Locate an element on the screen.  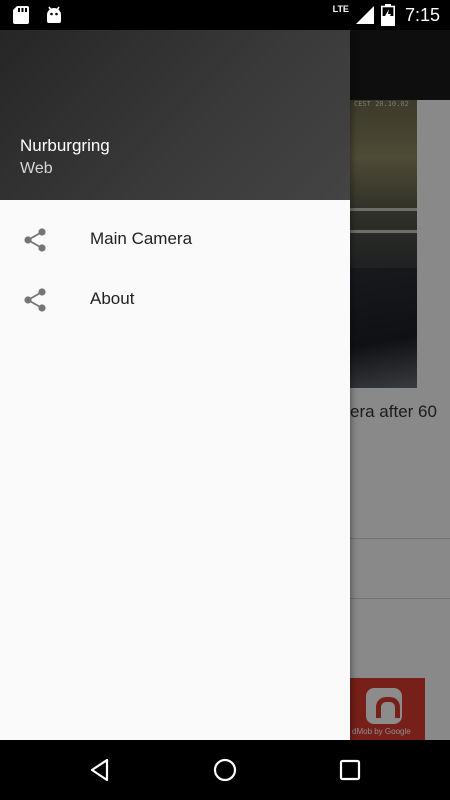
signal-icon is located at coordinates (364, 15).